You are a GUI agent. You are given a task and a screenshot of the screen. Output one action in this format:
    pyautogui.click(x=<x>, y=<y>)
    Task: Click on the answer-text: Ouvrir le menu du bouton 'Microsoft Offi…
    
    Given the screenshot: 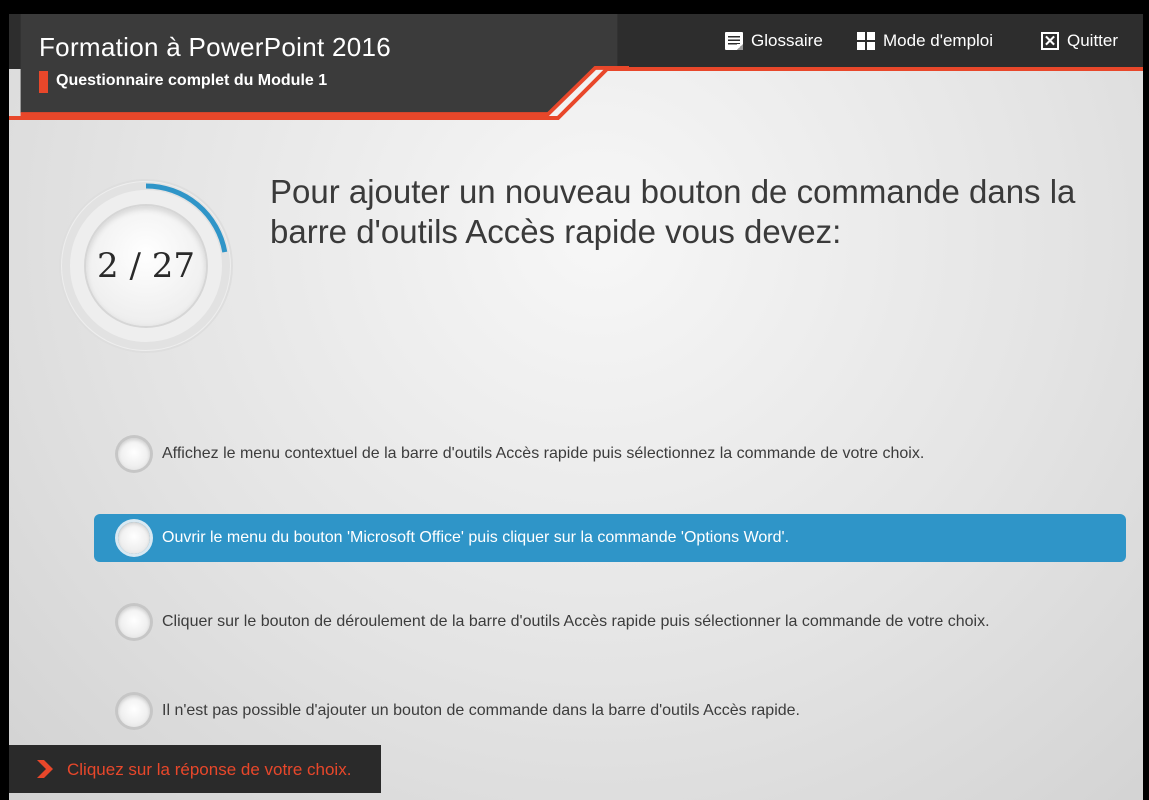 What is the action you would take?
    pyautogui.click(x=476, y=537)
    